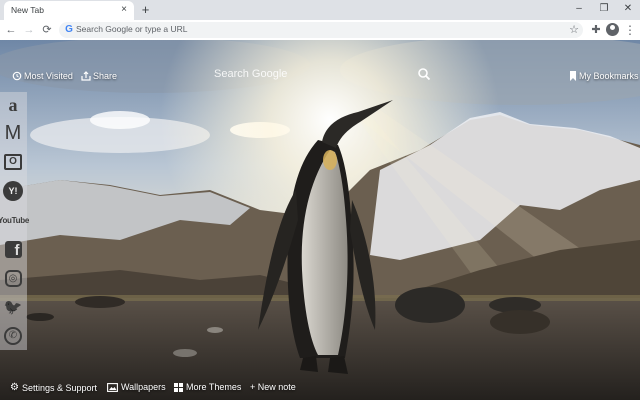  I want to click on forward-button: →, so click(29, 30).